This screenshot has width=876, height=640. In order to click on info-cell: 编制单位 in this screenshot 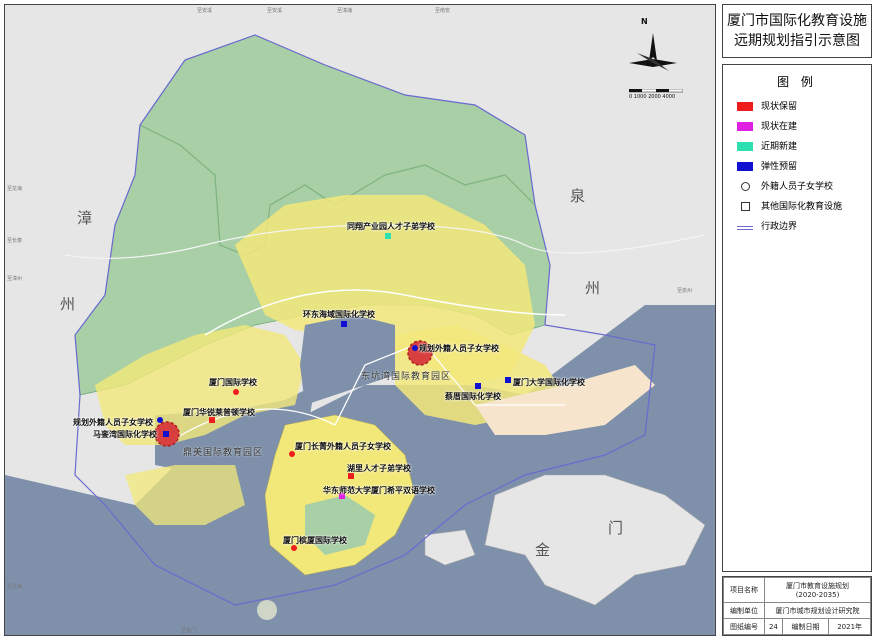, I will do `click(744, 611)`.